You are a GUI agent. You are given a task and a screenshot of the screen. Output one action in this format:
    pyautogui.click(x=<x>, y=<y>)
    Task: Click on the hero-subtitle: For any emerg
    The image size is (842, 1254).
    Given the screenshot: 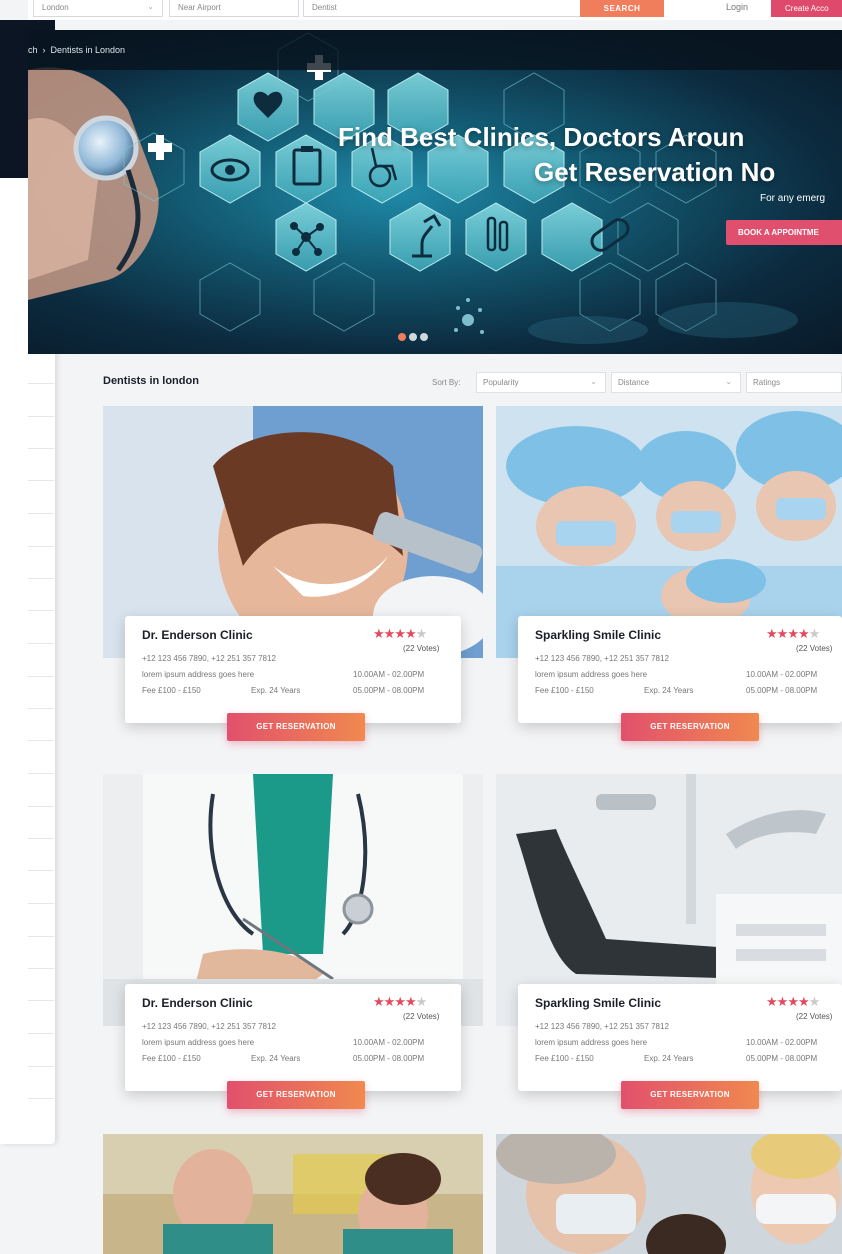 What is the action you would take?
    pyautogui.click(x=793, y=198)
    